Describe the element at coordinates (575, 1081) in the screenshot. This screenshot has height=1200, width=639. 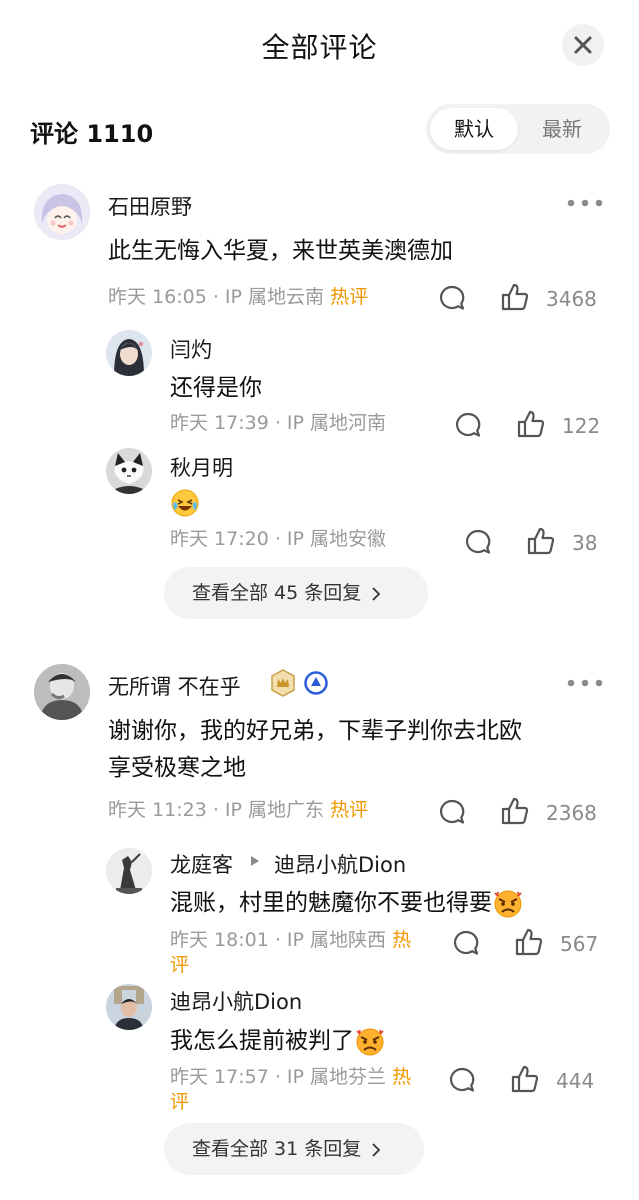
I see `like-count: 444` at that location.